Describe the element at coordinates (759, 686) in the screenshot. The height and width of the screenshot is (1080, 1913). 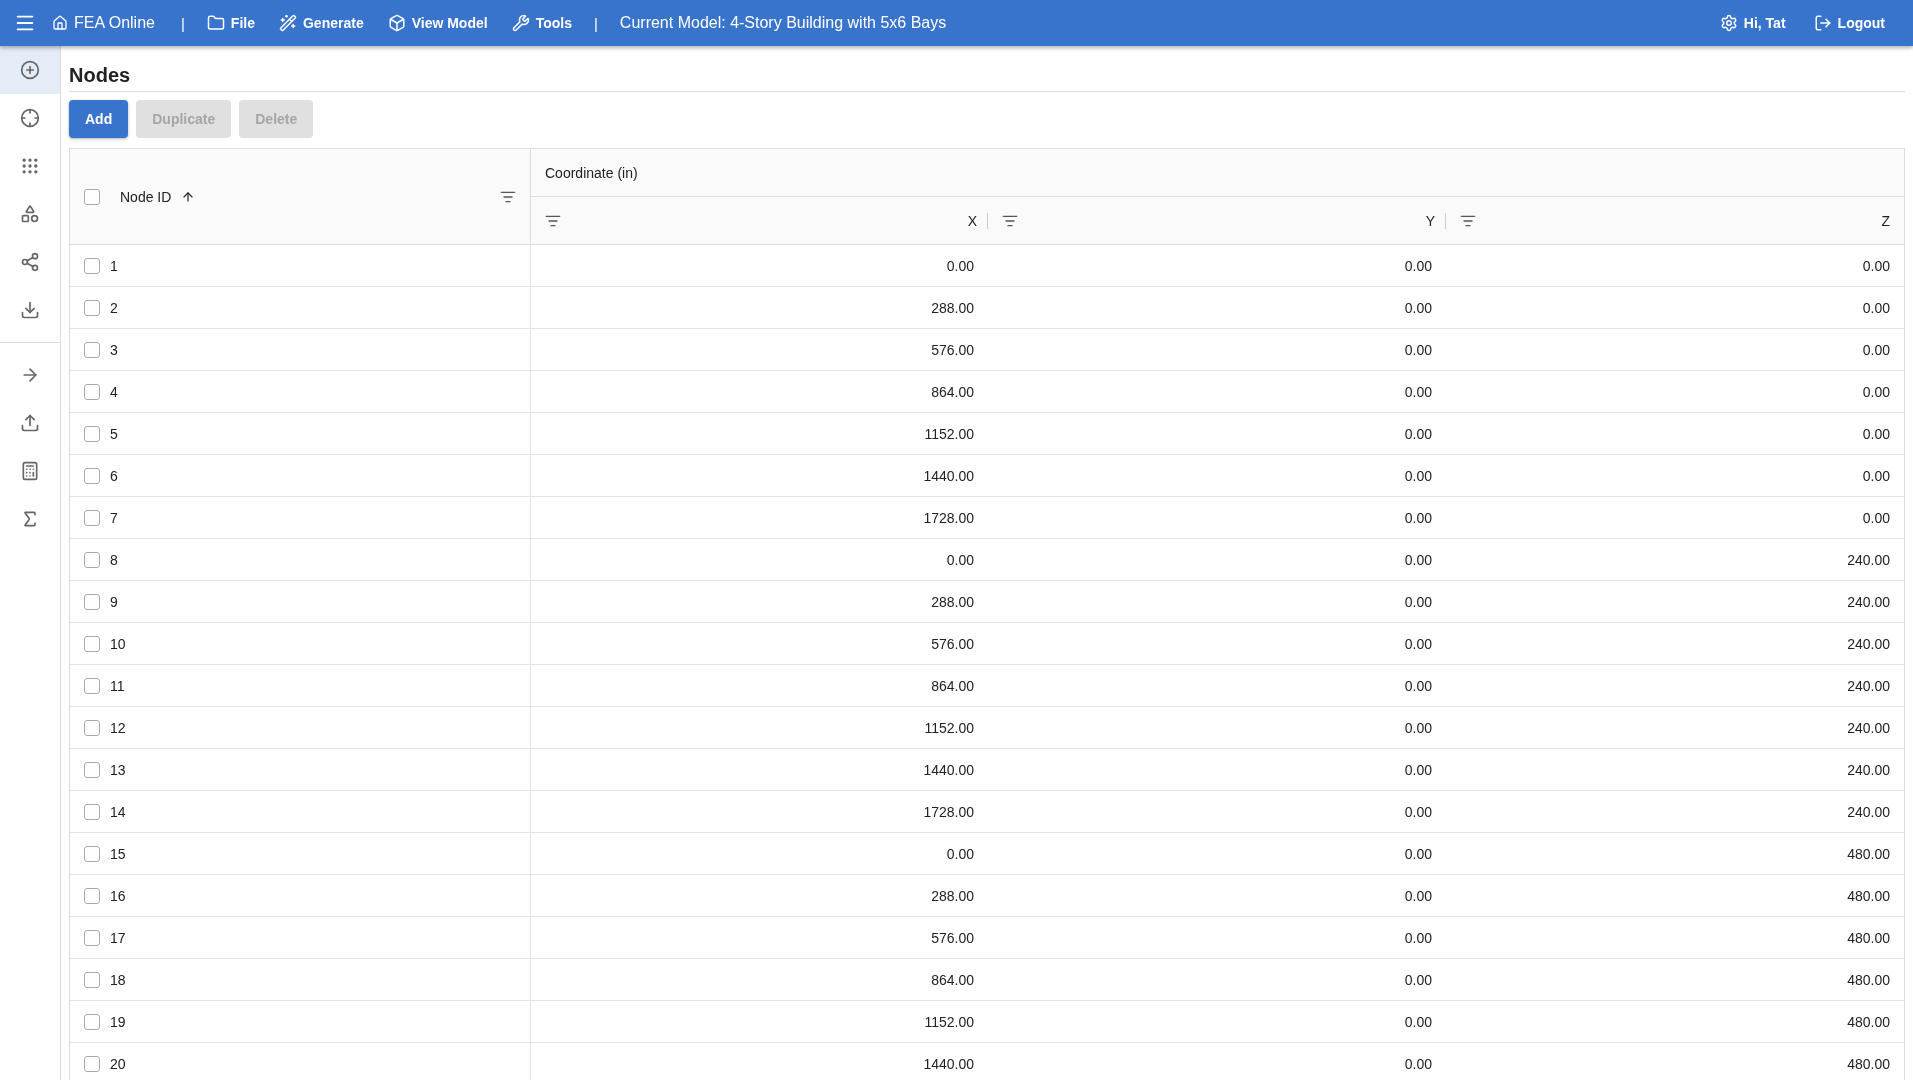
I see `table-cell: 864.00` at that location.